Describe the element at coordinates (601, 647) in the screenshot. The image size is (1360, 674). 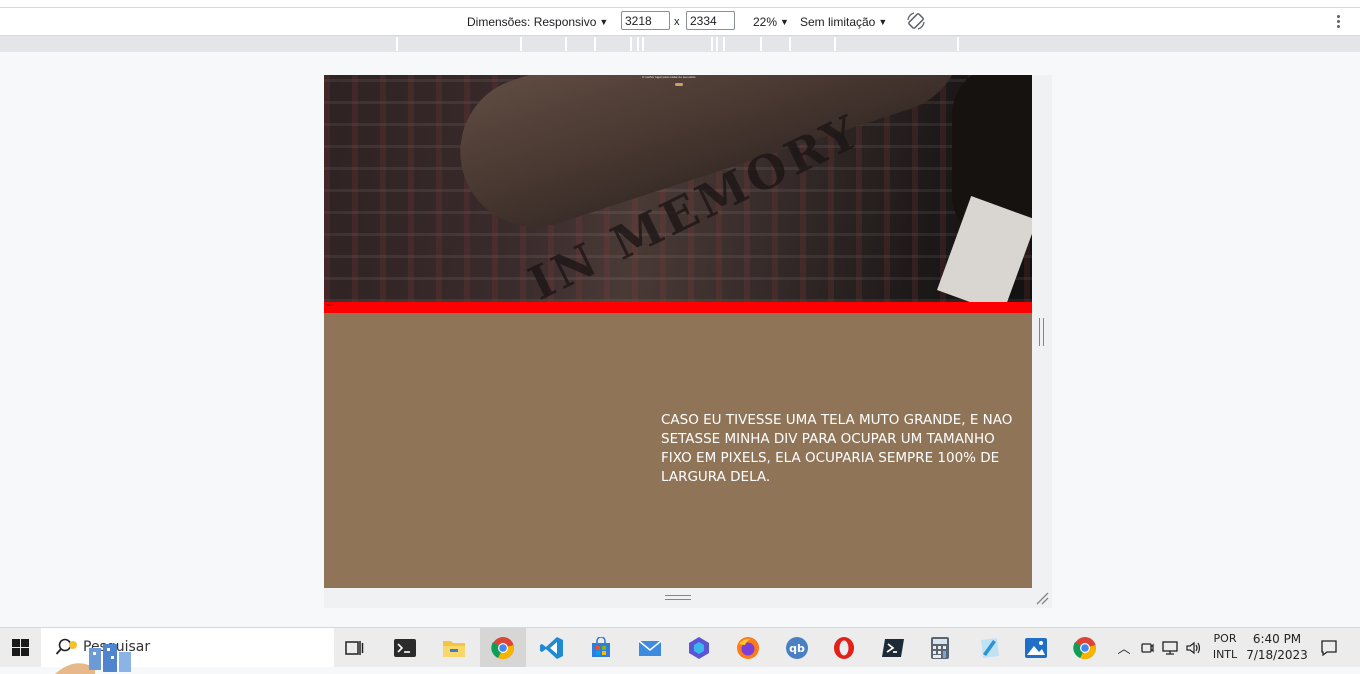
I see `store-icon` at that location.